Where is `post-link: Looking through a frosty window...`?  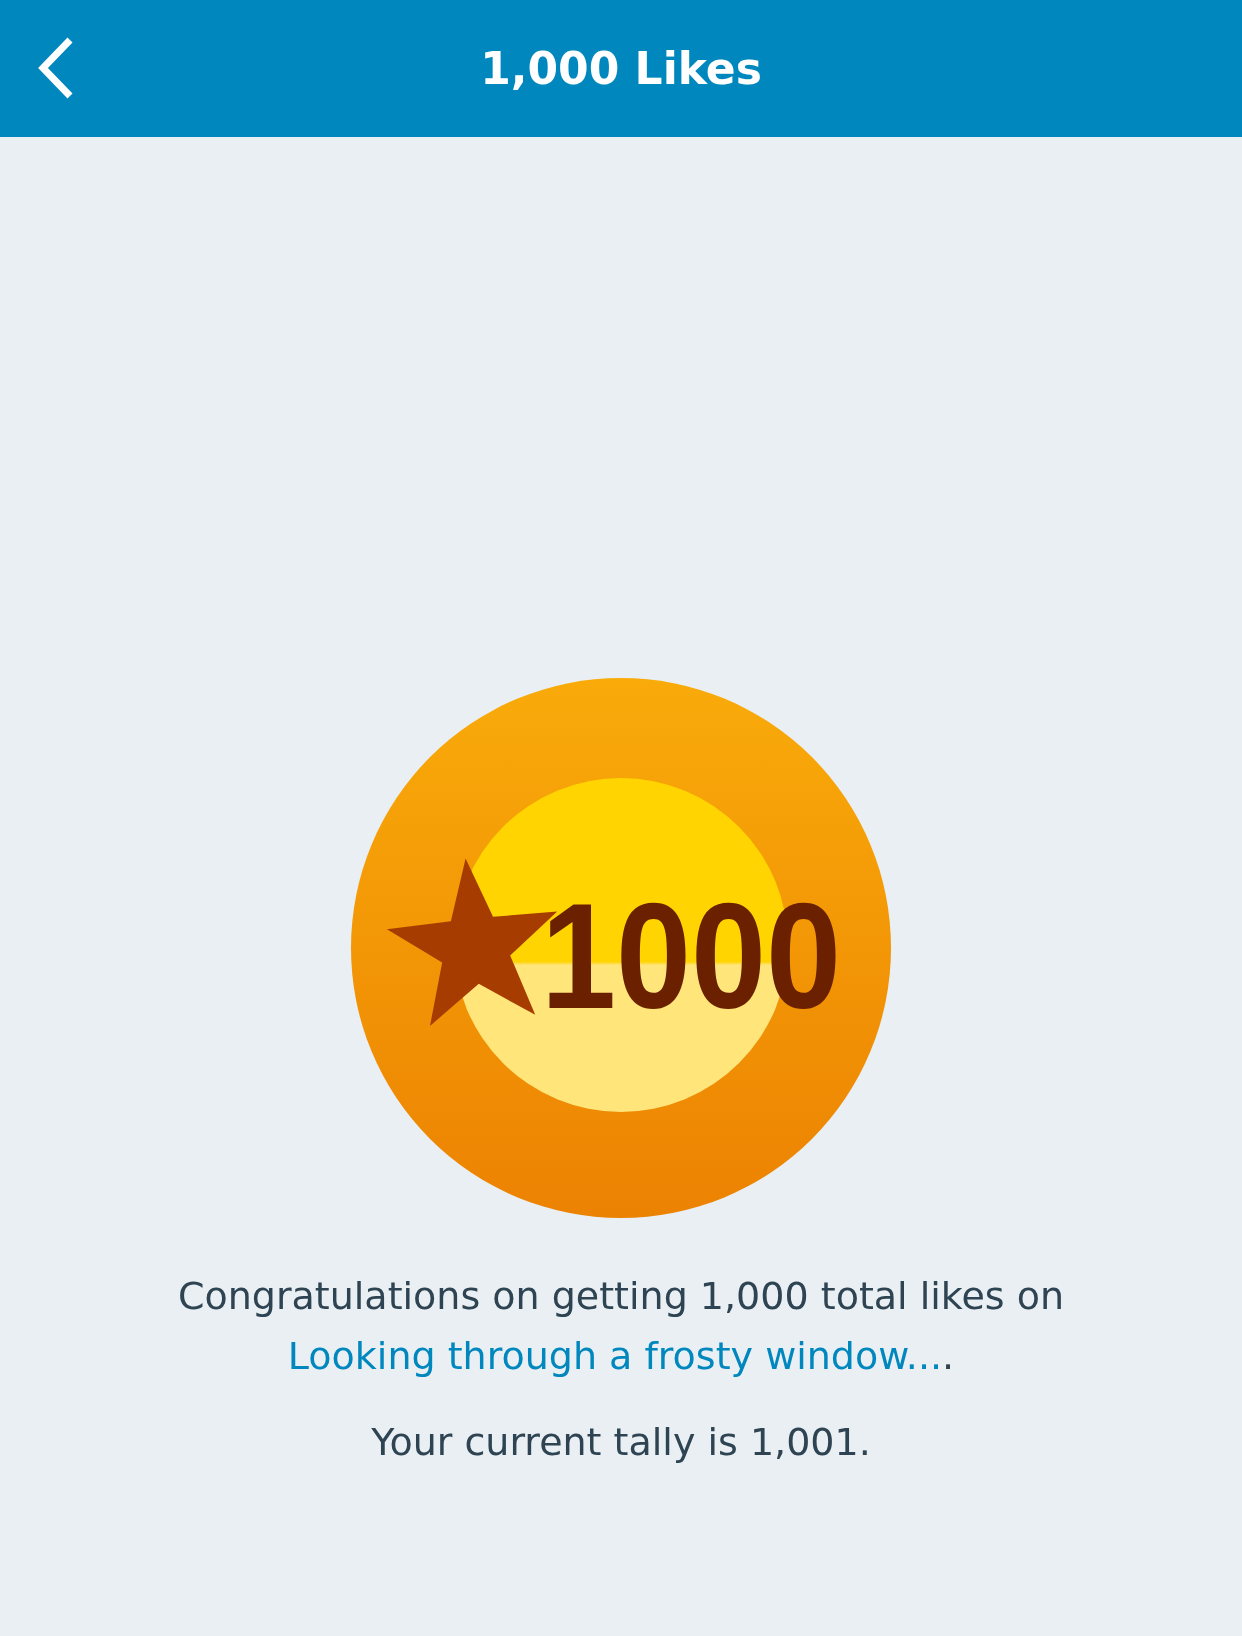 post-link: Looking through a frosty window... is located at coordinates (615, 1356).